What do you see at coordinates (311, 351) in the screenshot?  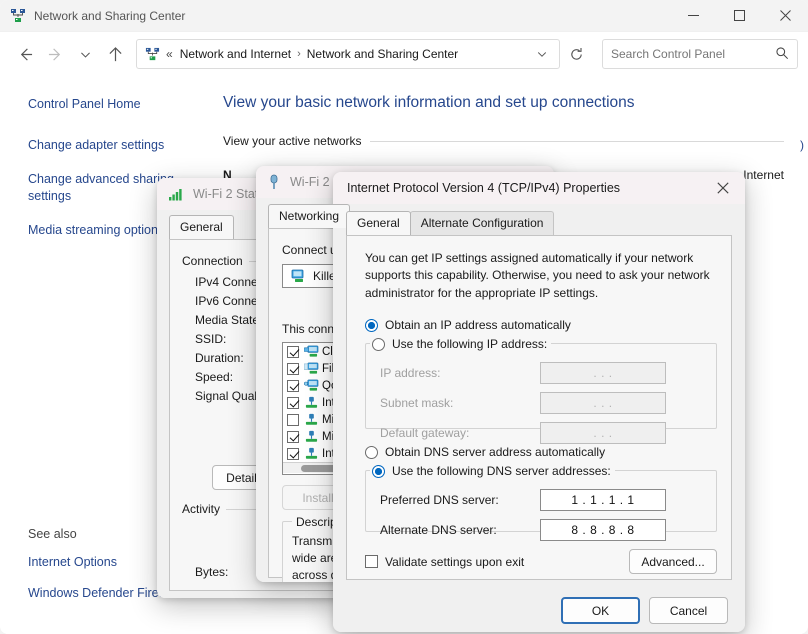 I see `client-icon` at bounding box center [311, 351].